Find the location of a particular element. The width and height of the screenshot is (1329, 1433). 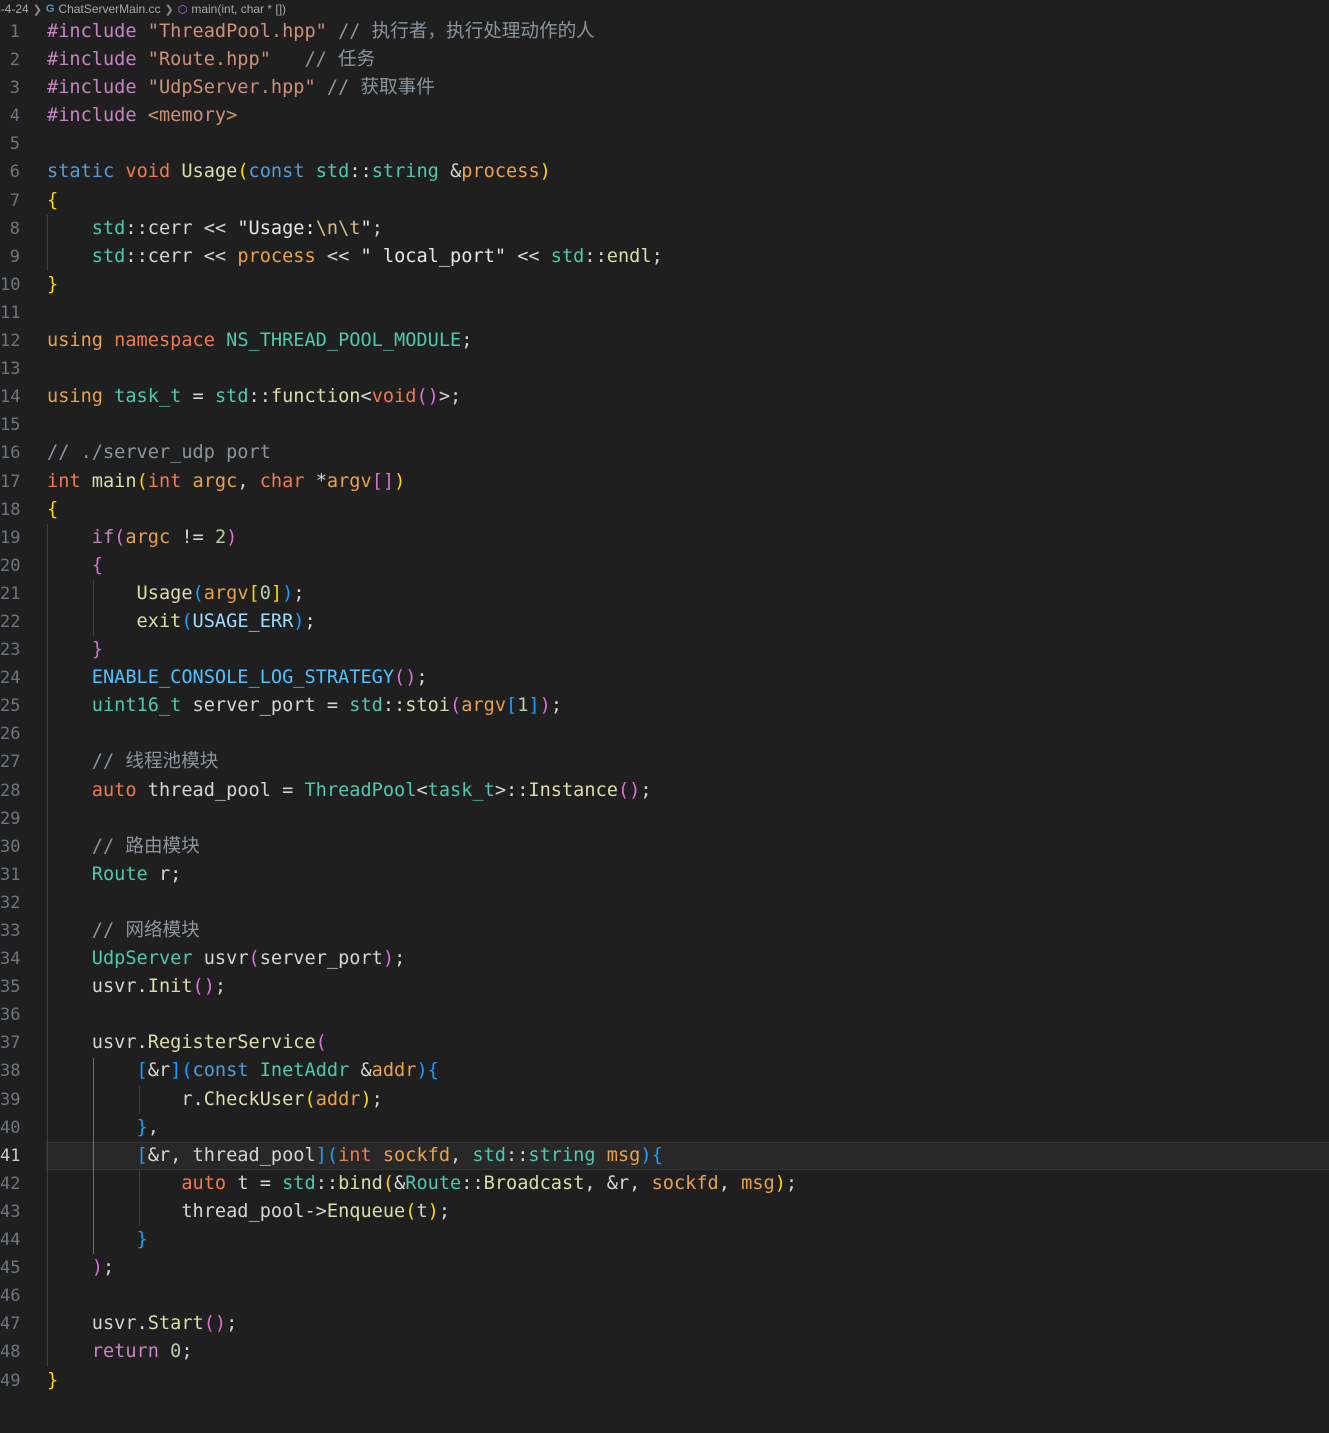

code-line: 5 is located at coordinates (664, 144).